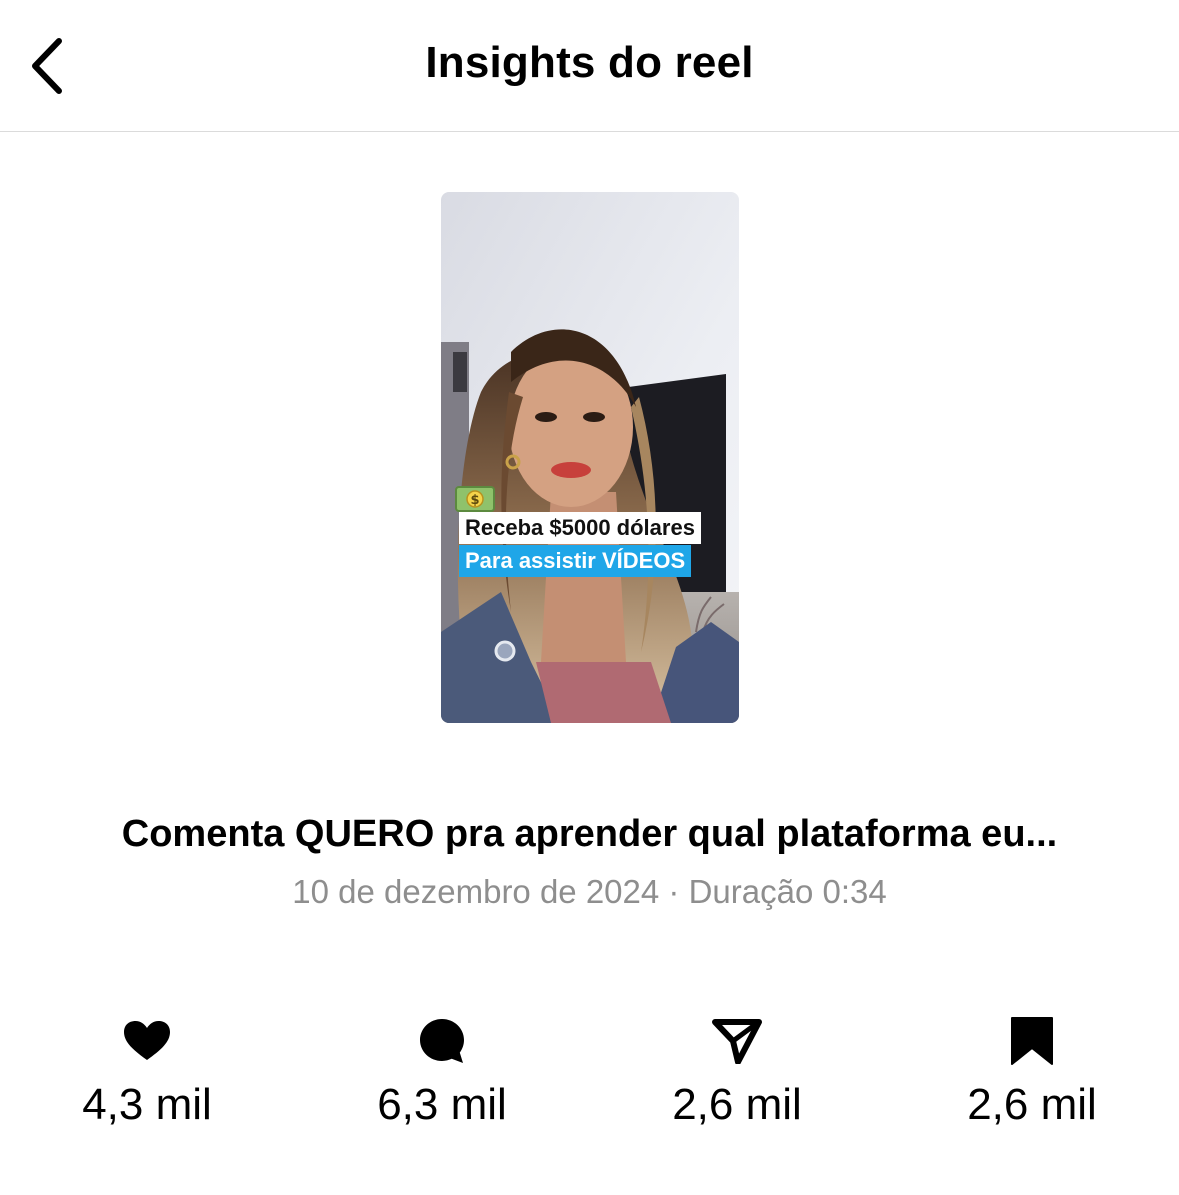 This screenshot has width=1179, height=1195. Describe the element at coordinates (580, 528) in the screenshot. I see `reel-caption-line-1: Receba $5000 dólares` at that location.